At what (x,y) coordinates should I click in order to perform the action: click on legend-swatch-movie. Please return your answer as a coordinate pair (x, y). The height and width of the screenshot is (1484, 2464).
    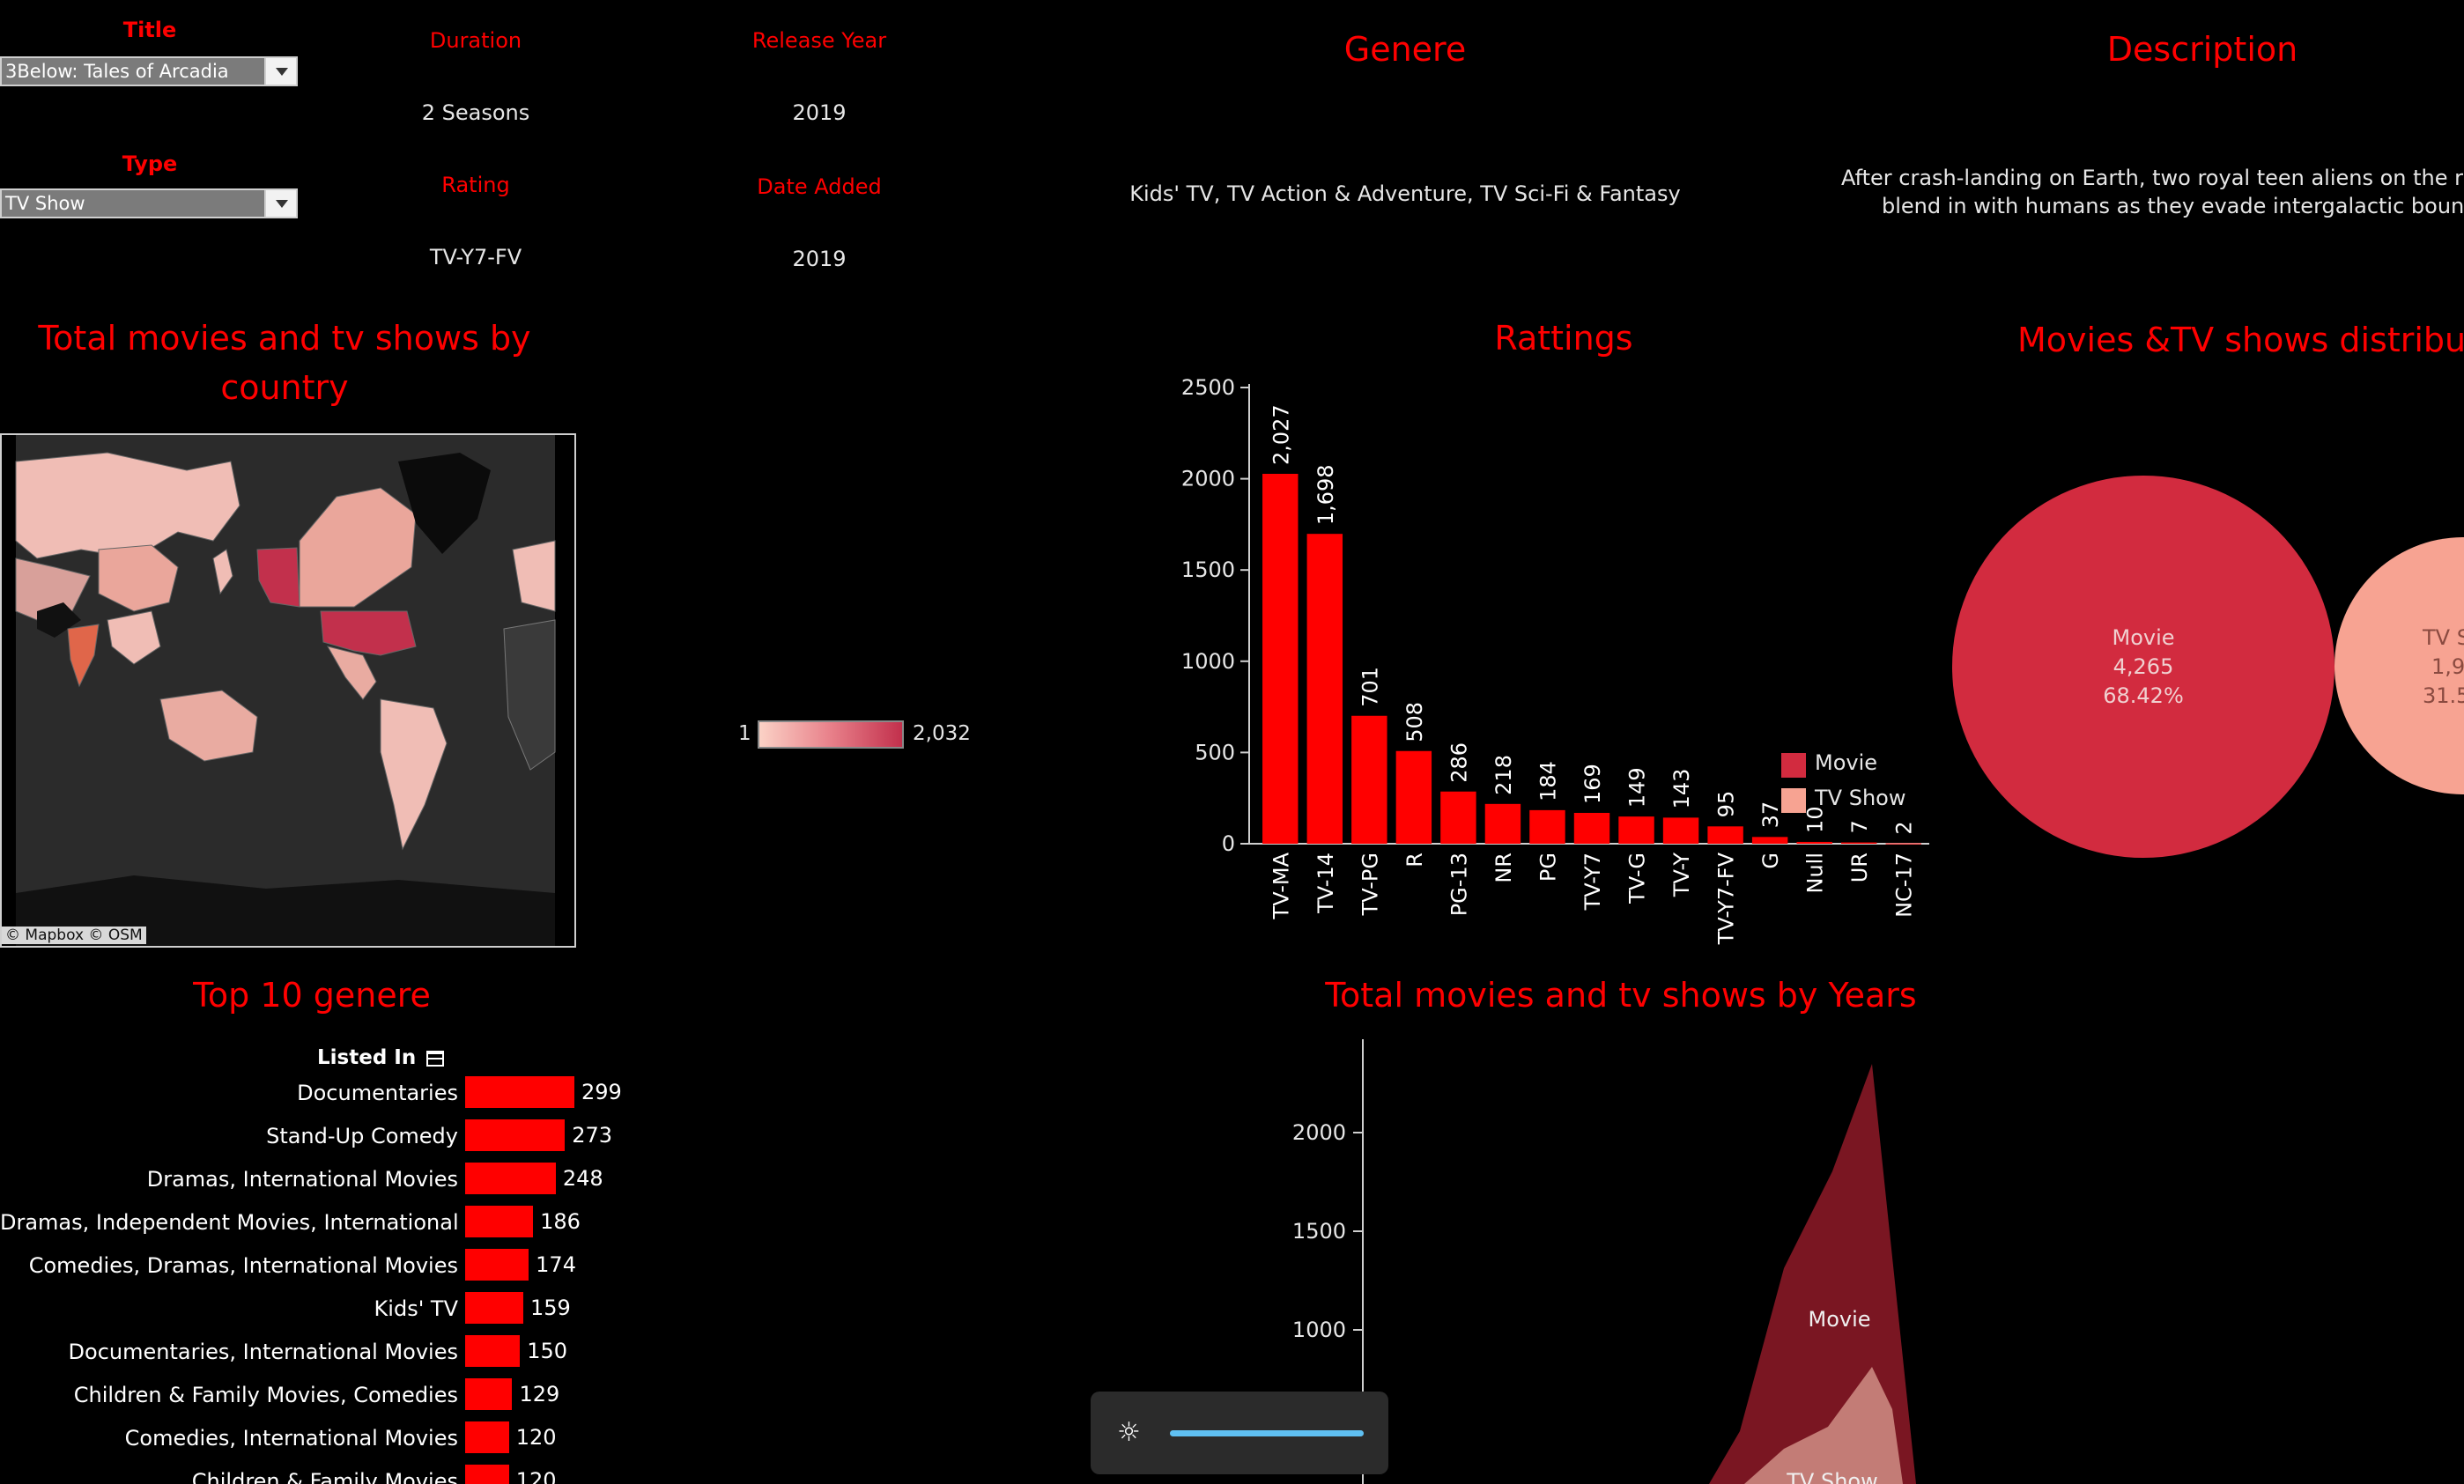
    Looking at the image, I should click on (1793, 765).